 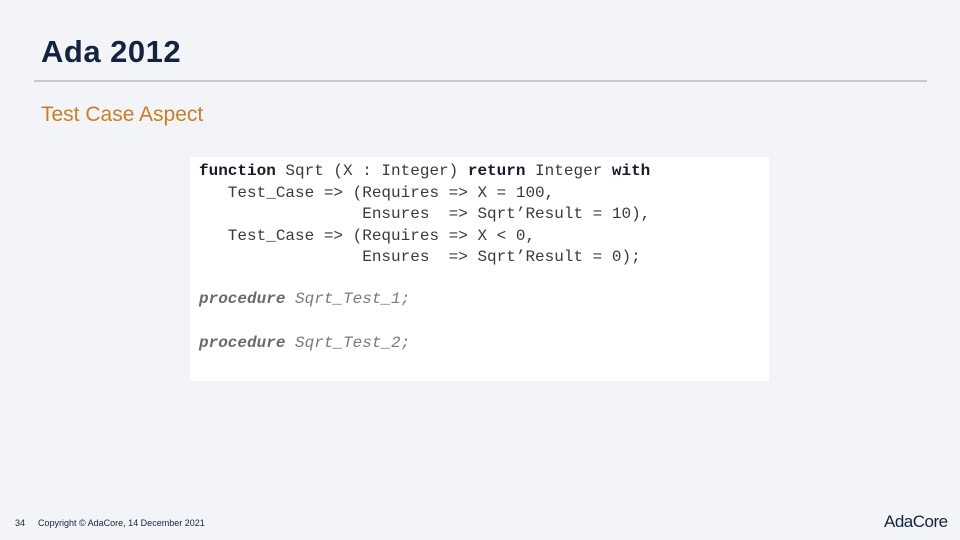 I want to click on procedure-line-2: procedure Sqrt_Test_2;, so click(x=304, y=343).